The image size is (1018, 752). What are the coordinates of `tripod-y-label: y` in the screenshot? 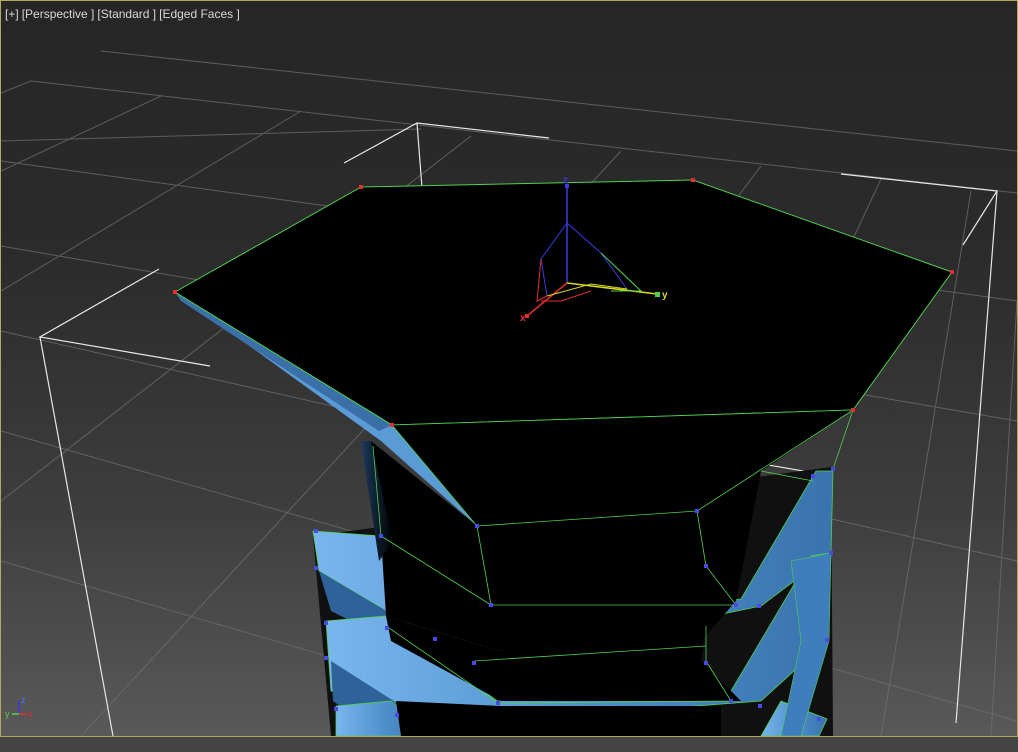 It's located at (7, 714).